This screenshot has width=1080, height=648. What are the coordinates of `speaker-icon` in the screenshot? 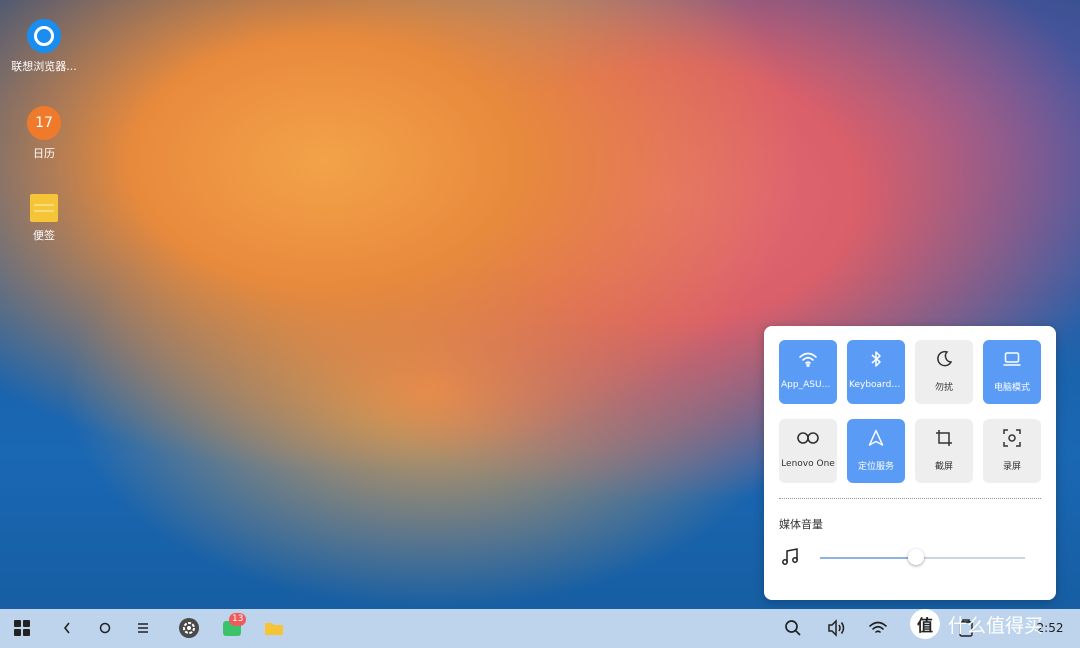 It's located at (836, 628).